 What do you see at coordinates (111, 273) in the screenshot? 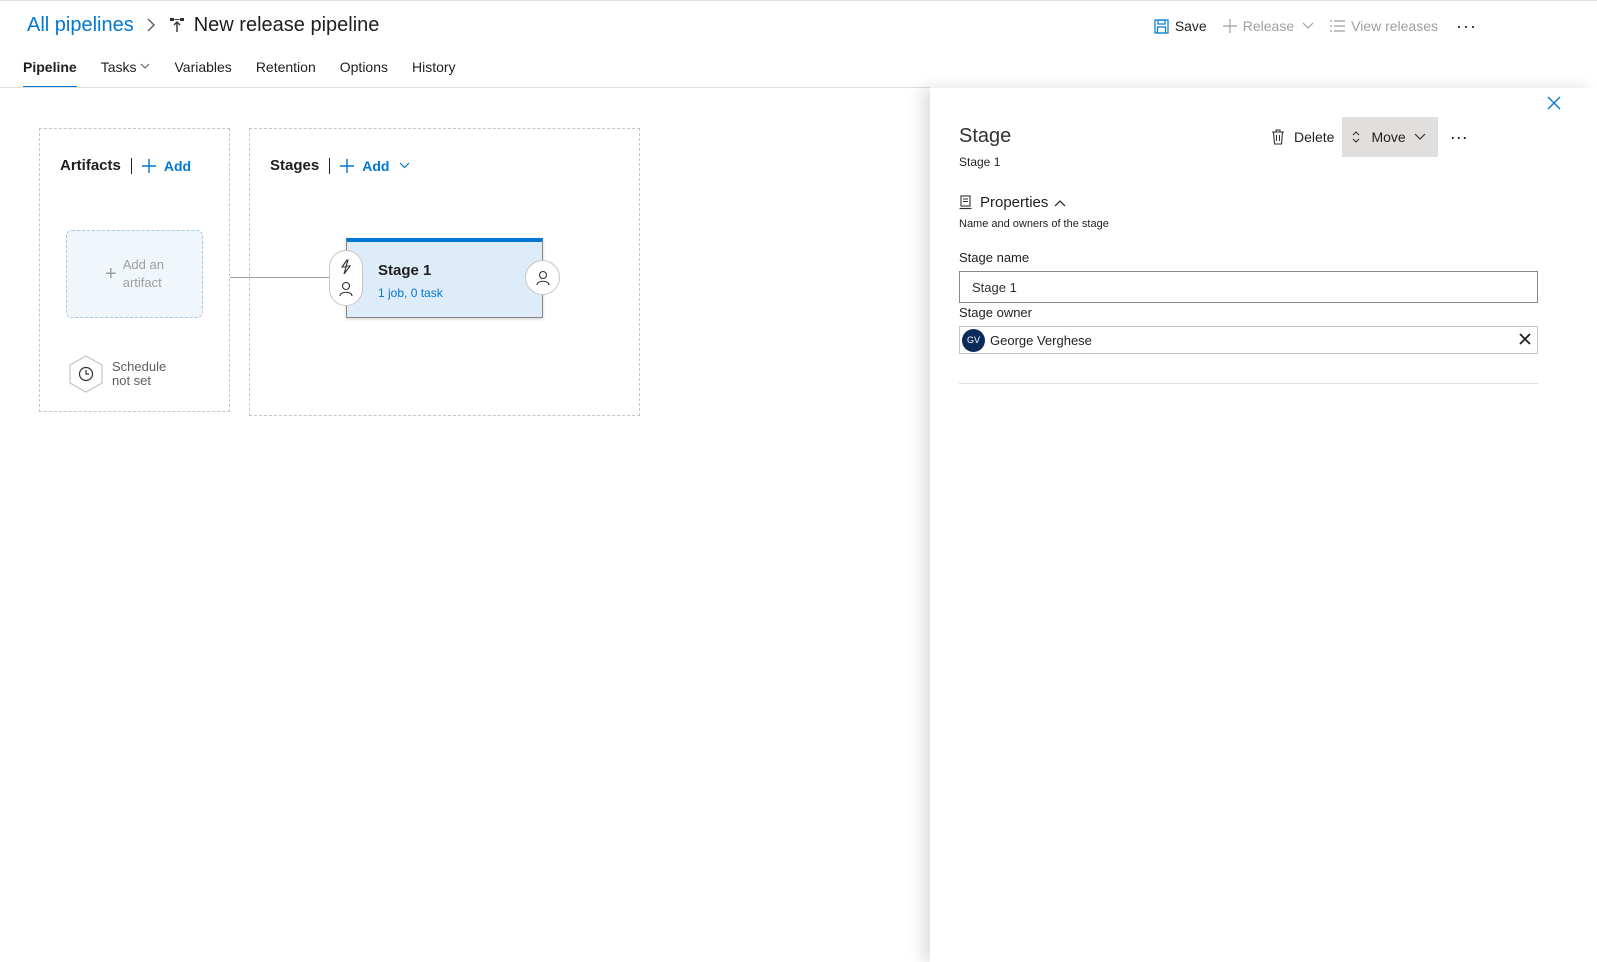
I see `plus-icon: +` at bounding box center [111, 273].